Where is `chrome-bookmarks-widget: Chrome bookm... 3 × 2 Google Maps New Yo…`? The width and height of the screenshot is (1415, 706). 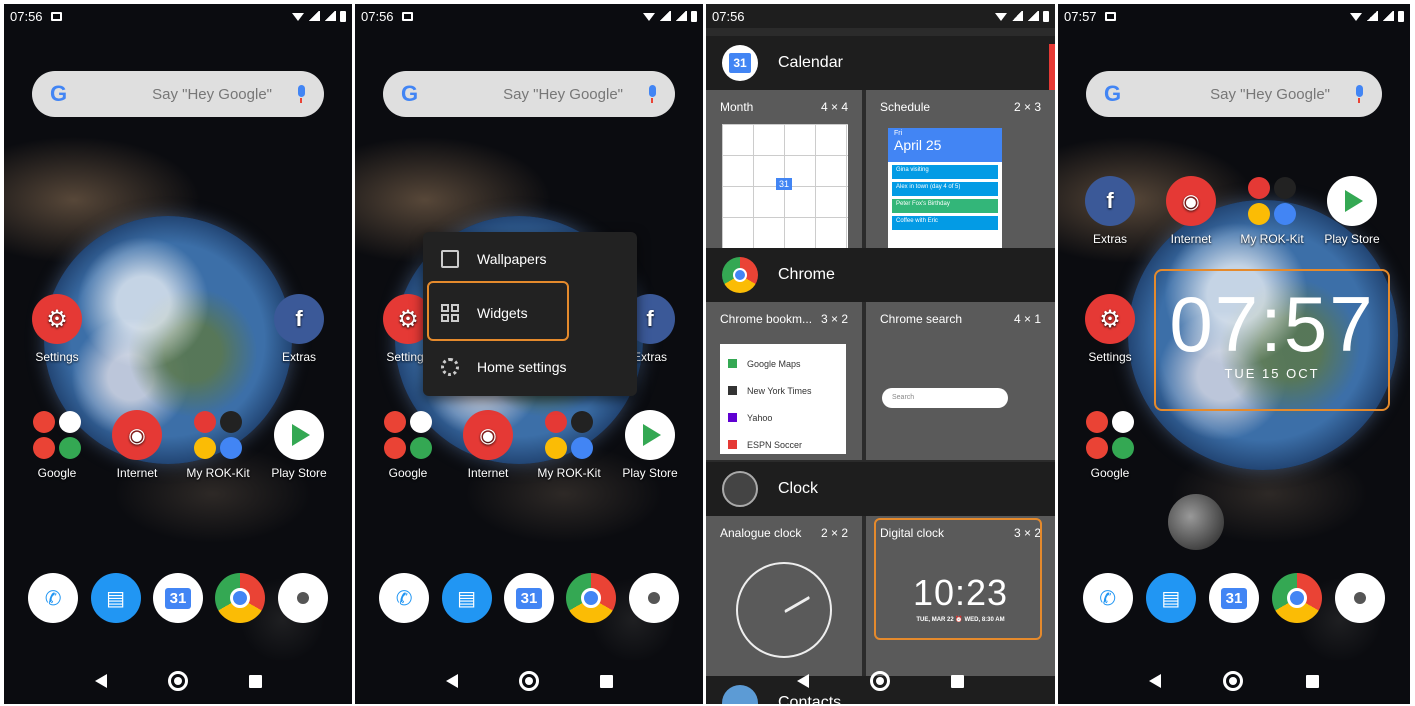
chrome-bookmarks-widget: Chrome bookm... 3 × 2 Google Maps New Yo… is located at coordinates (784, 381).